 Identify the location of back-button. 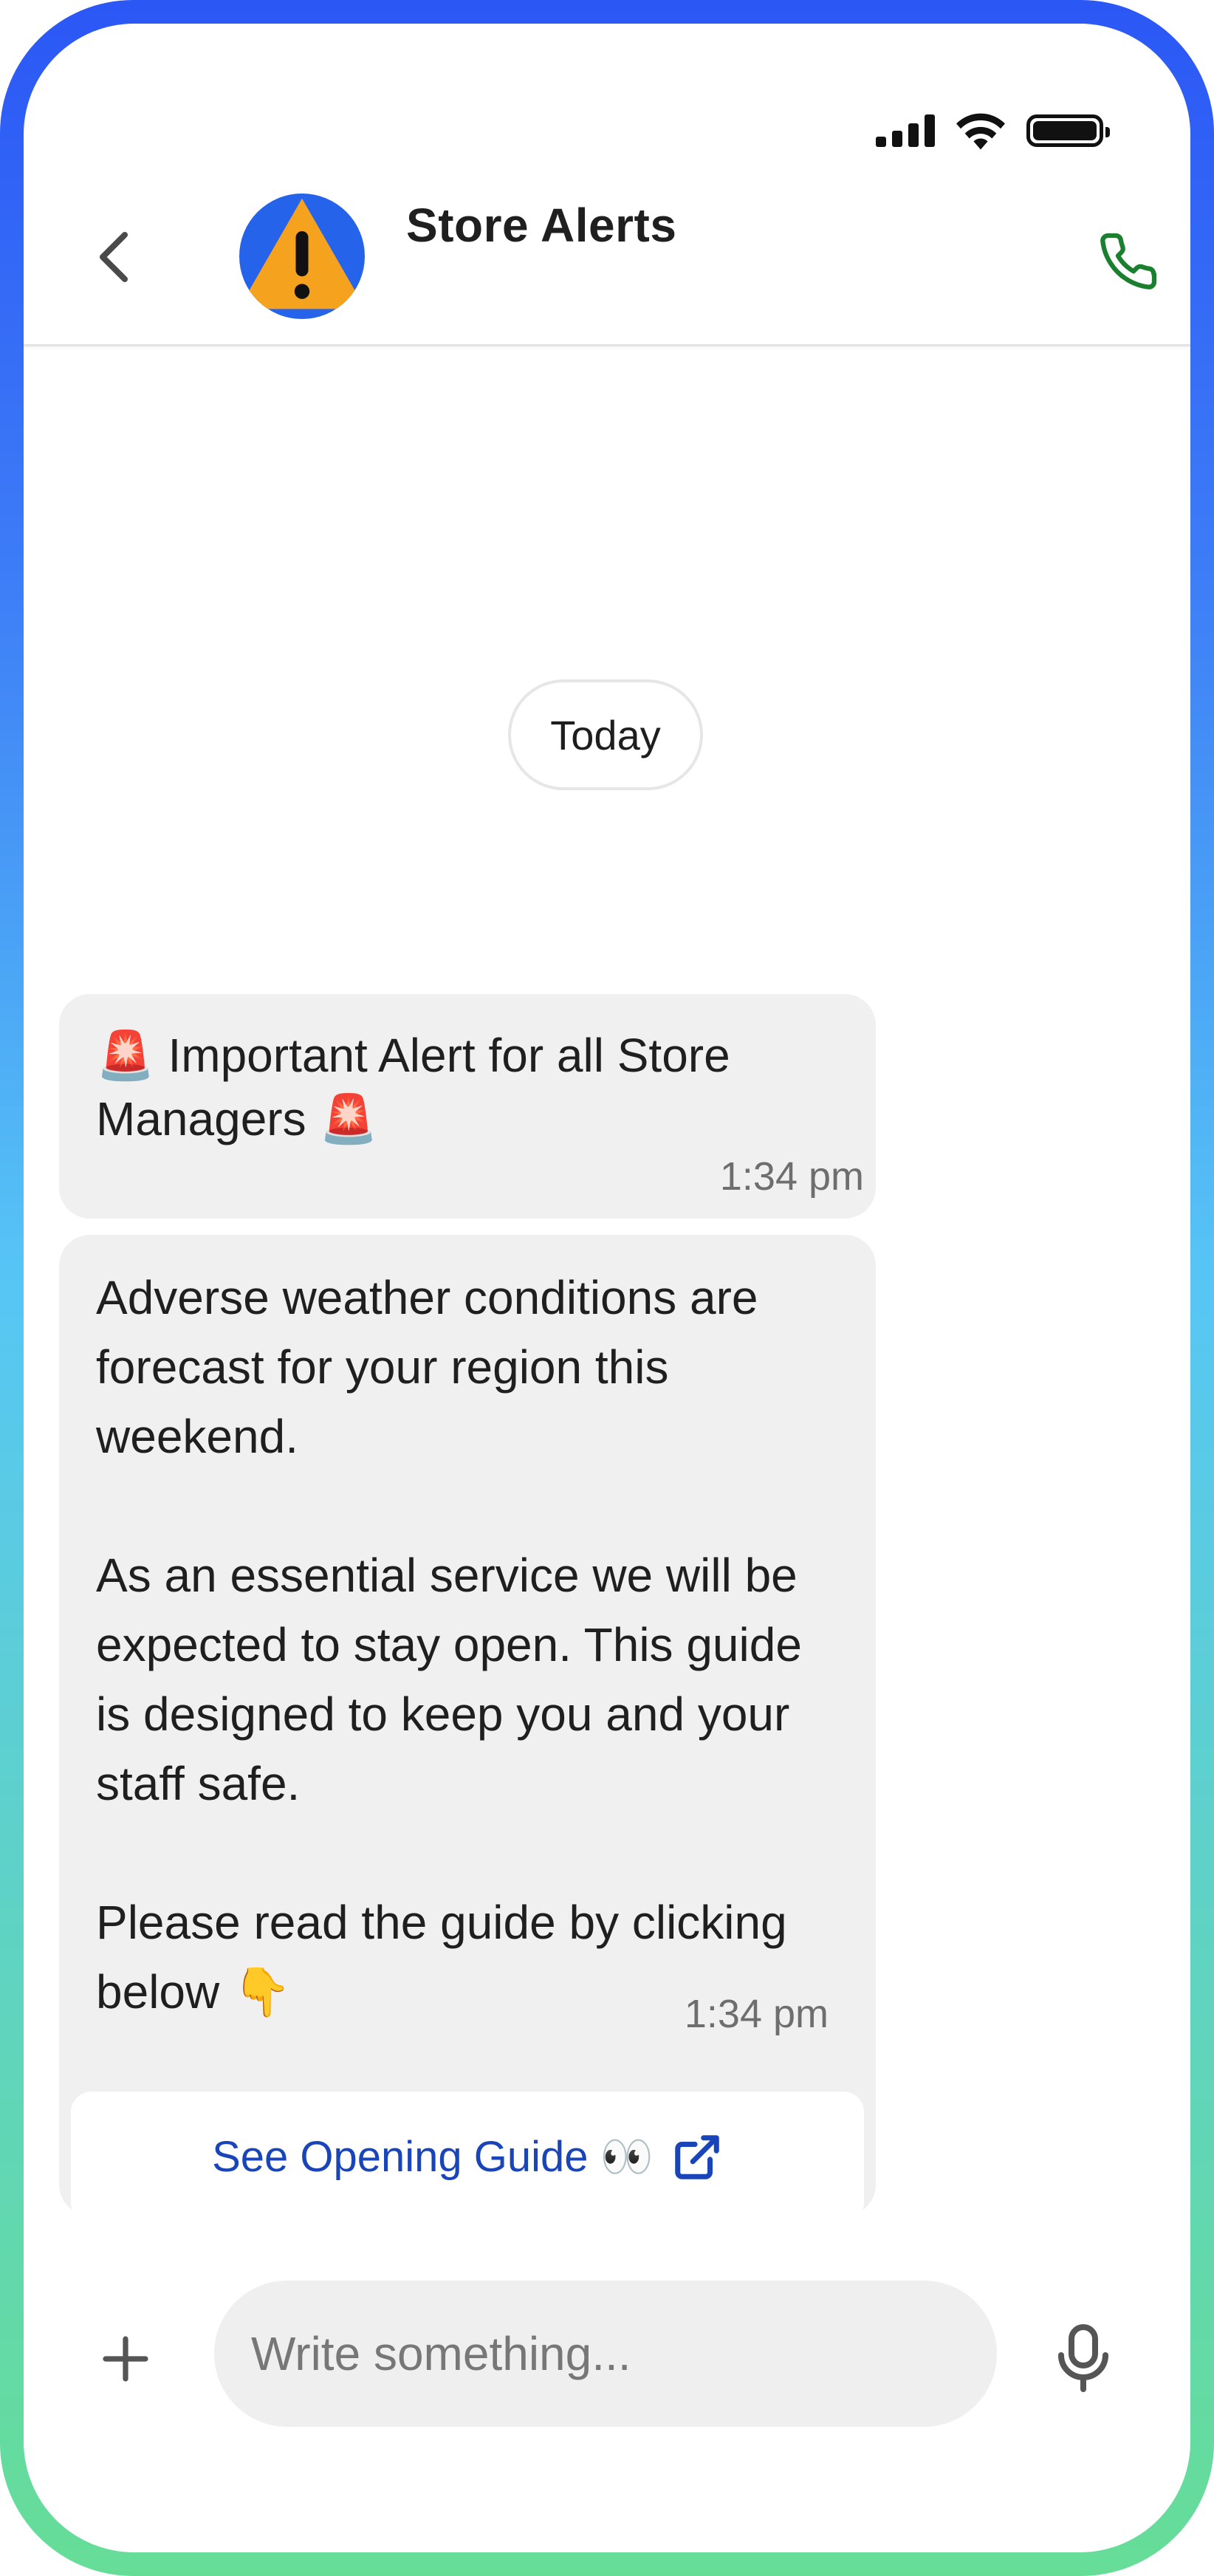
(113, 257).